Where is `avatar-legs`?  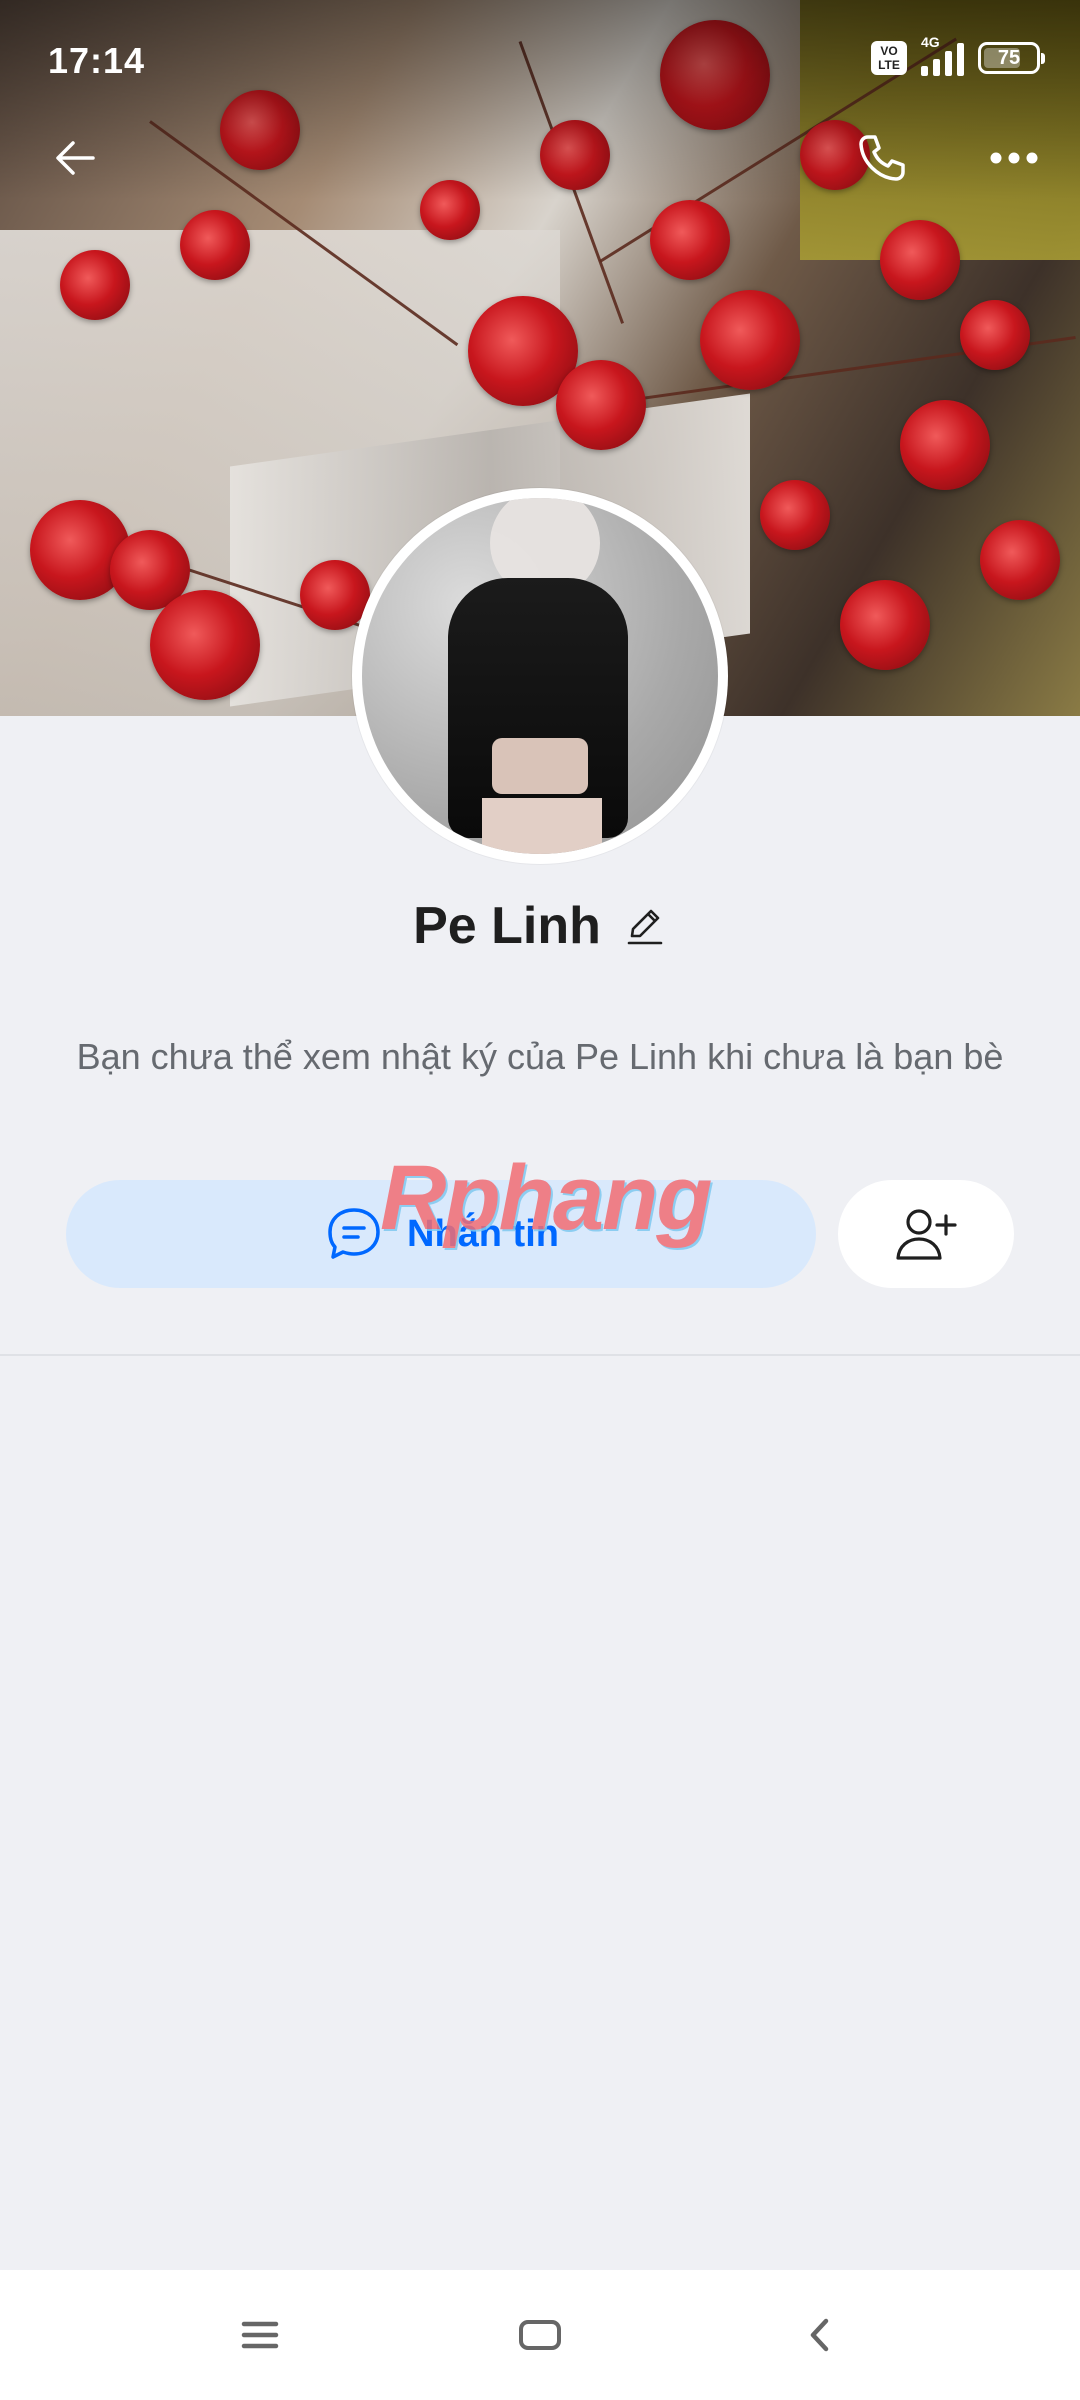 avatar-legs is located at coordinates (542, 826).